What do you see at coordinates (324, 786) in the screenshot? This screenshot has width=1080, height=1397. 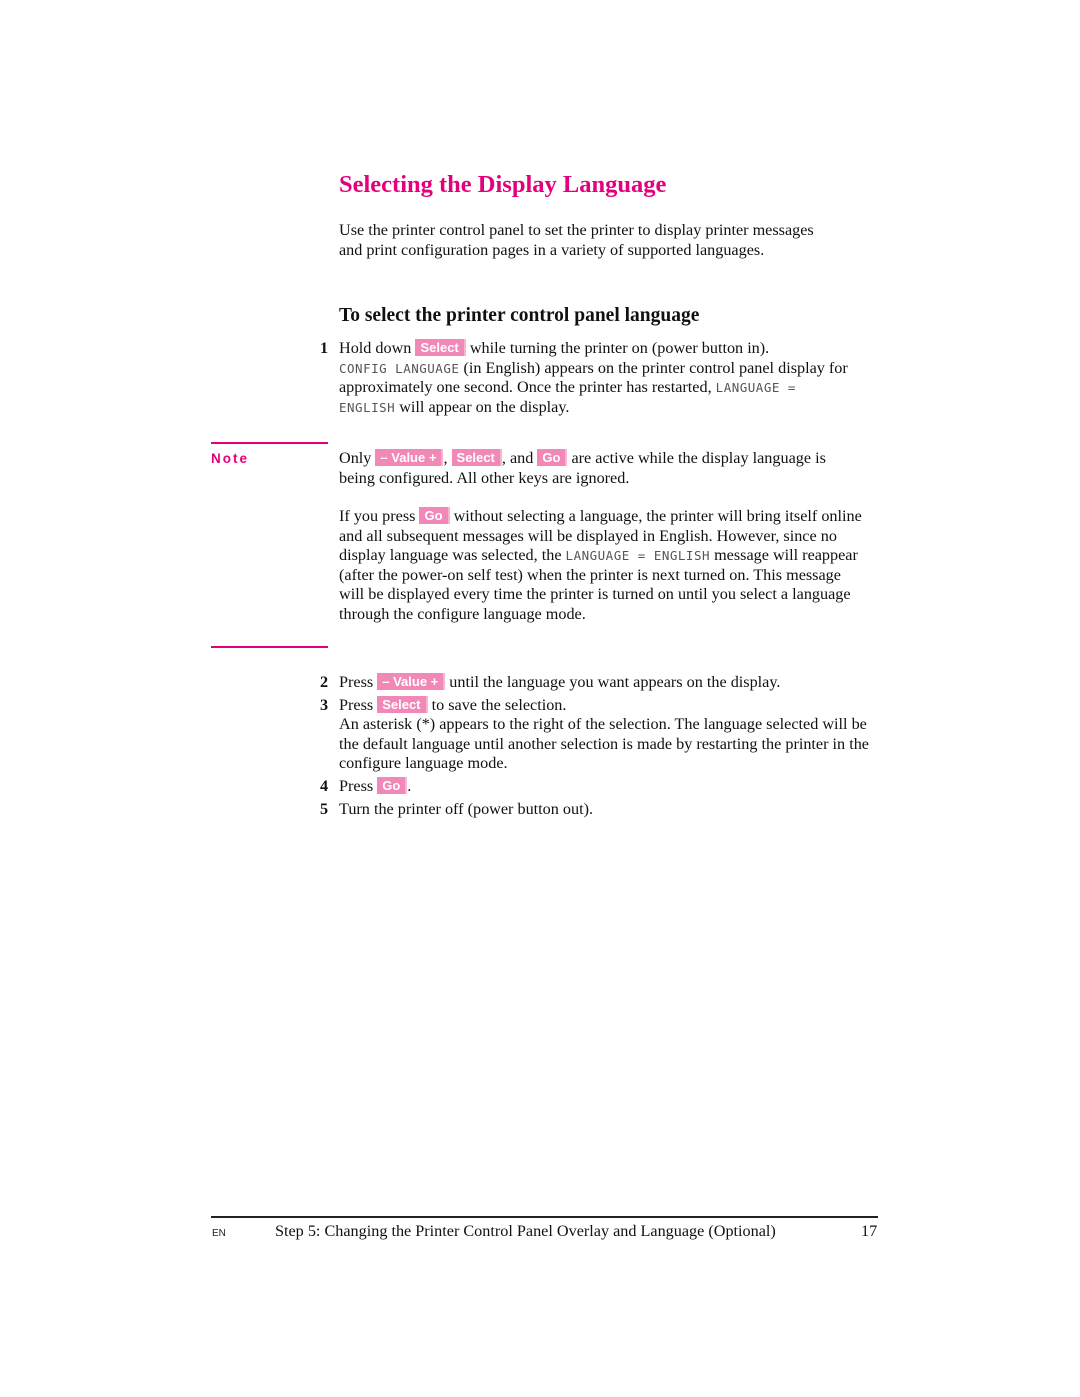 I see `step-number: 4` at bounding box center [324, 786].